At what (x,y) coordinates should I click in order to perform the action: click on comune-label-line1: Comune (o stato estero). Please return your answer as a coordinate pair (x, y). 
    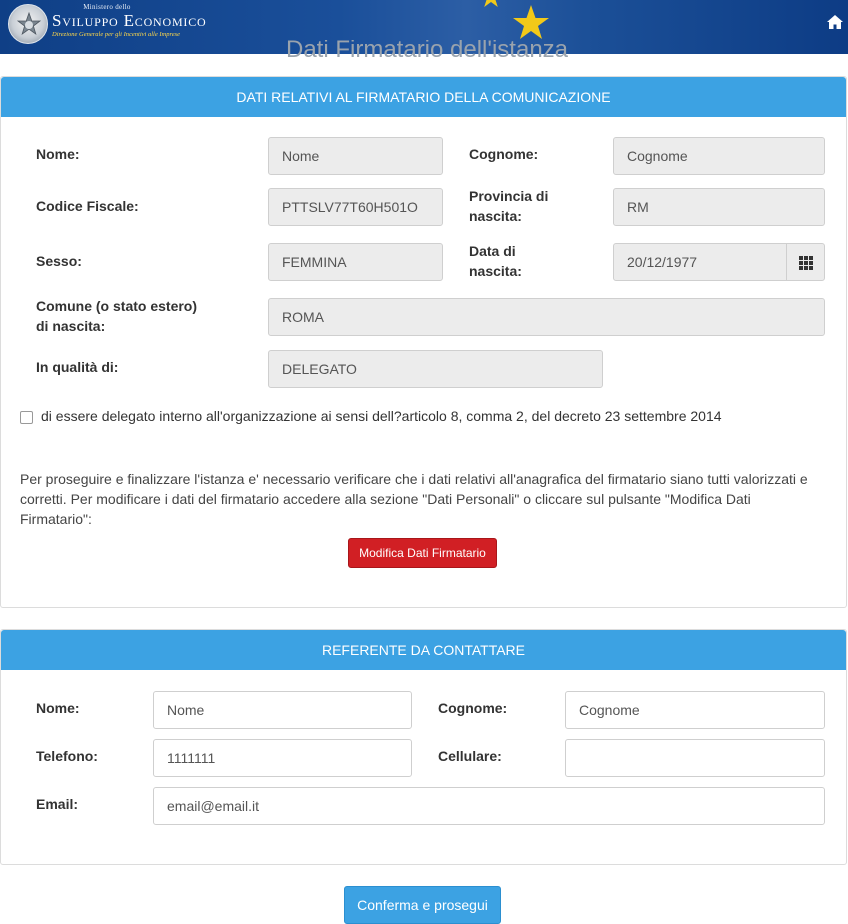
    Looking at the image, I should click on (117, 306).